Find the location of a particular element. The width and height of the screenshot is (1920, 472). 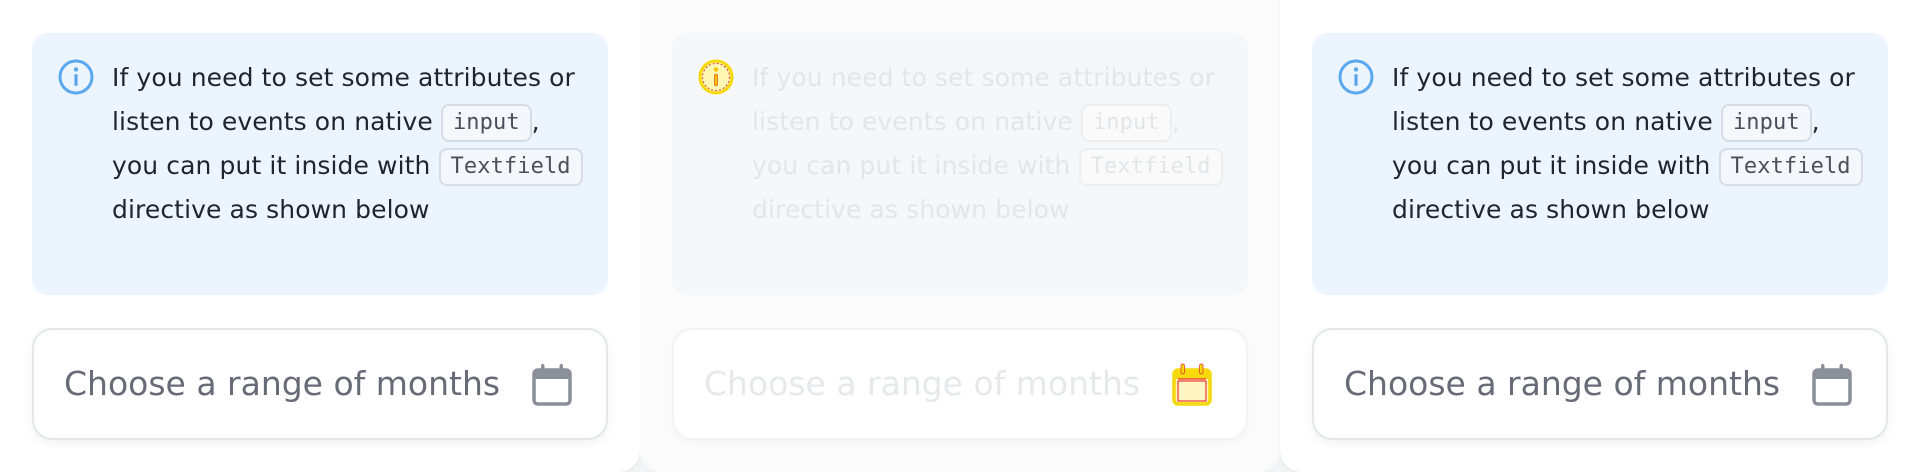

month-range-field-disabled: Choose a range of months is located at coordinates (960, 384).